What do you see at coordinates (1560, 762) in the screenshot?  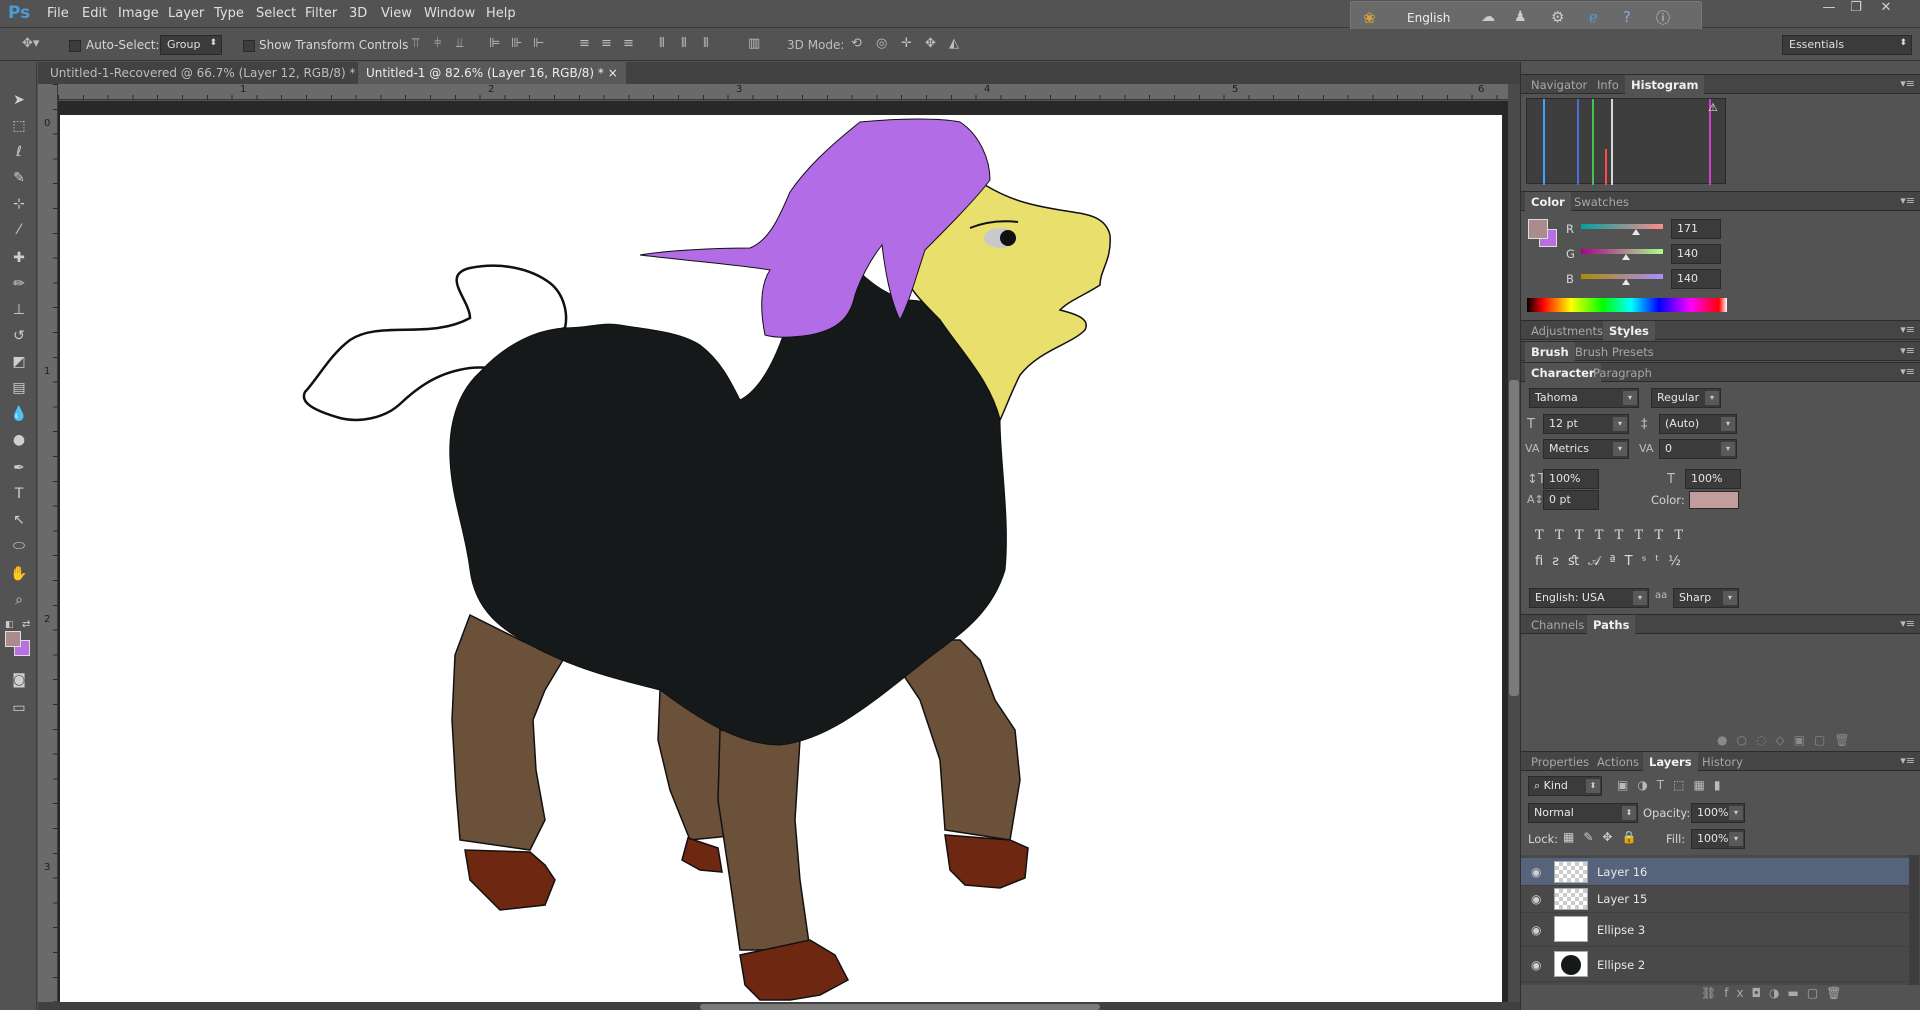 I see `tab-properties: Properties` at bounding box center [1560, 762].